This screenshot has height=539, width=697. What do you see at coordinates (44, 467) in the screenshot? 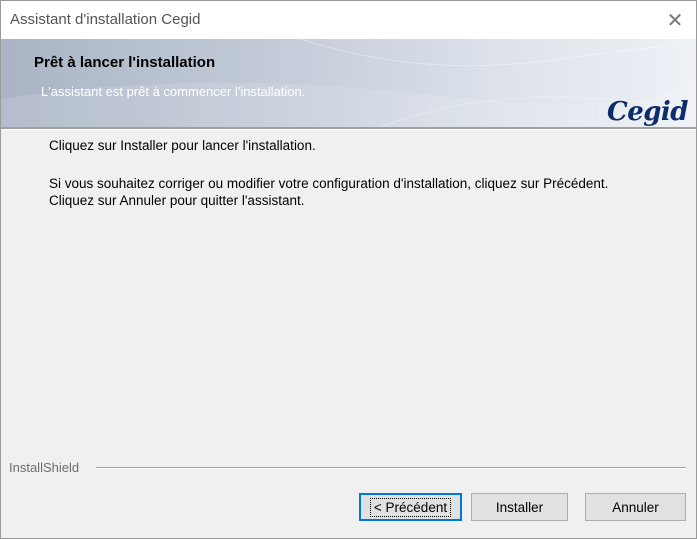
I see `installshield-label: InstallShield` at bounding box center [44, 467].